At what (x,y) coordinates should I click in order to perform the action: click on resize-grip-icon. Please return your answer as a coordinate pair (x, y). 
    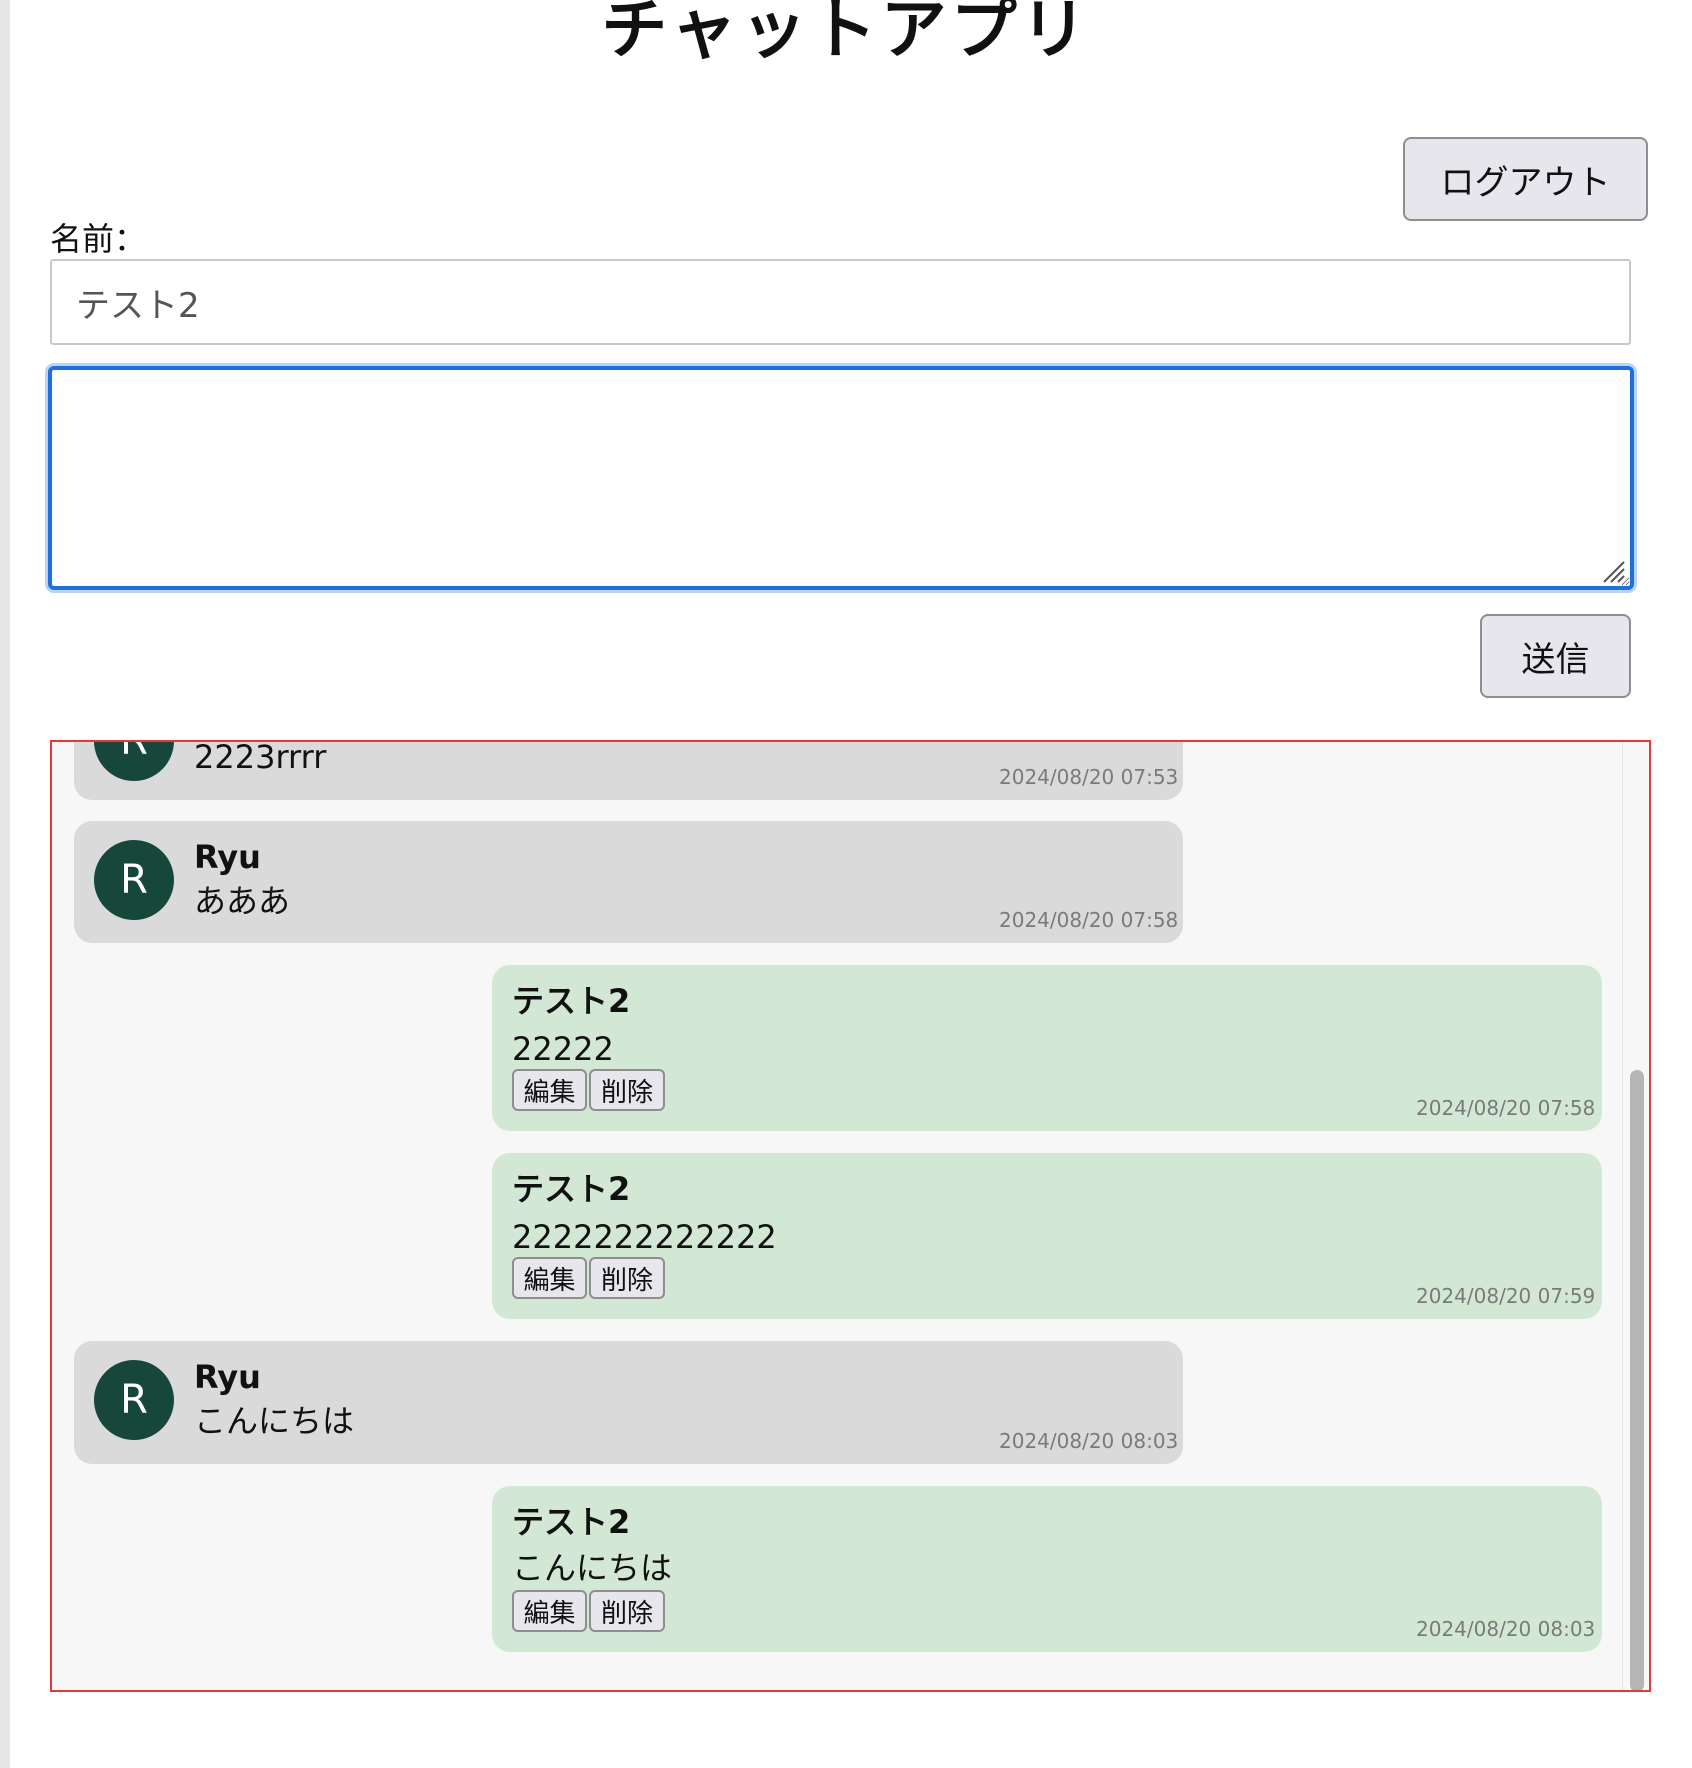
    Looking at the image, I should click on (1613, 571).